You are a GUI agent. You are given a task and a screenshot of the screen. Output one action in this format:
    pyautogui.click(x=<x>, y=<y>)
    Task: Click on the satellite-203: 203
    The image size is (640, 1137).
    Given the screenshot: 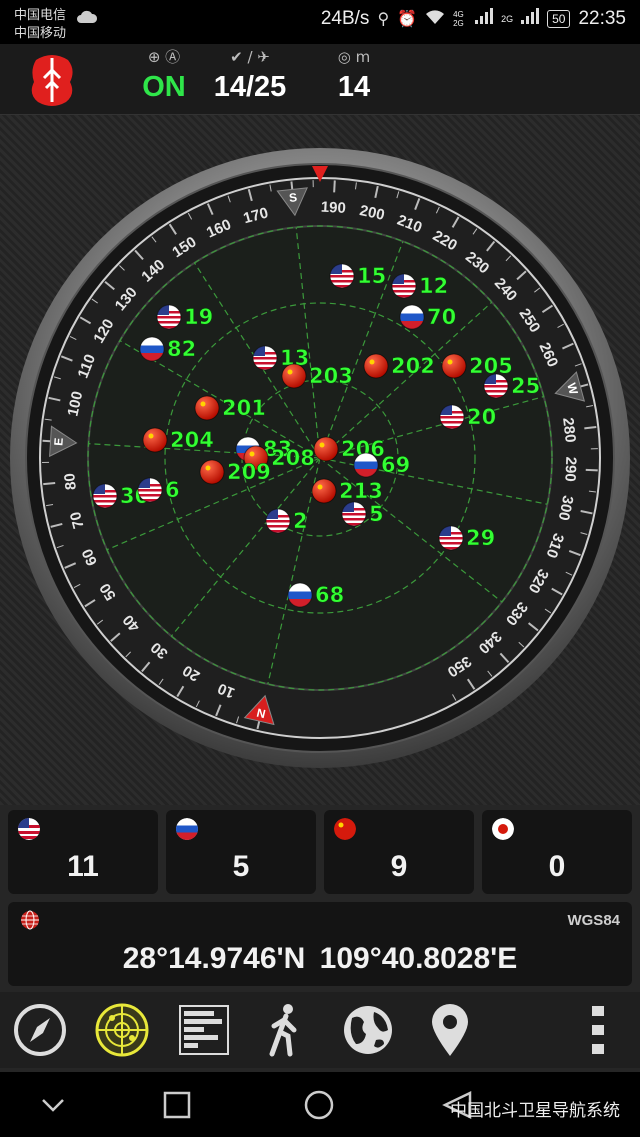 What is the action you would take?
    pyautogui.click(x=317, y=376)
    